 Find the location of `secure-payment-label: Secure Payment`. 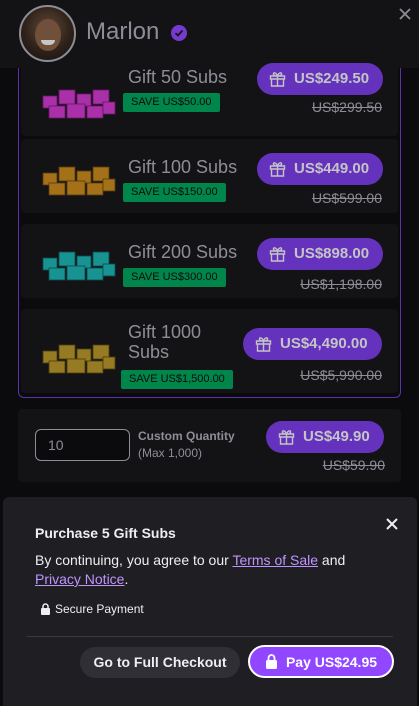

secure-payment-label: Secure Payment is located at coordinates (99, 609).